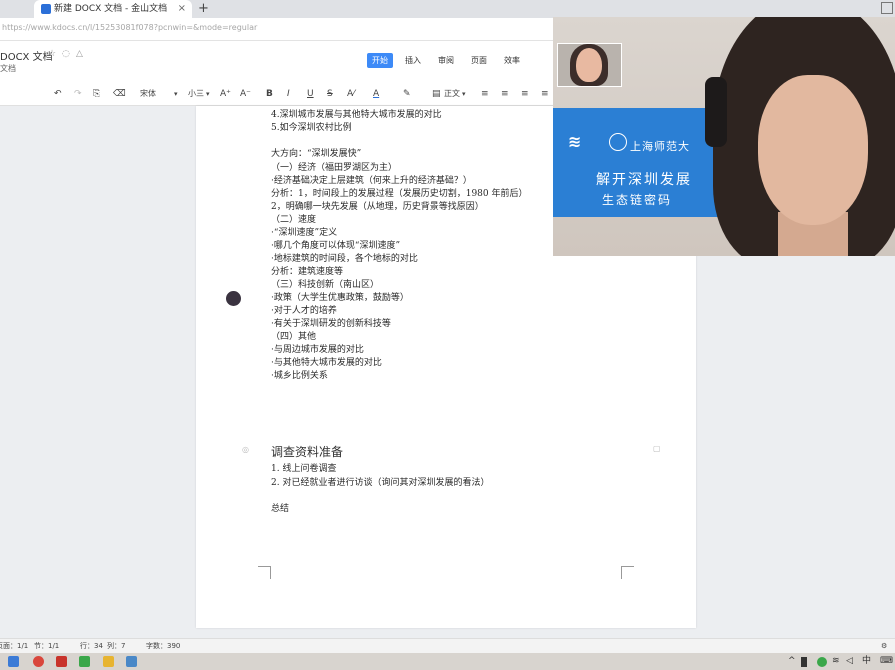 The width and height of the screenshot is (895, 670). What do you see at coordinates (452, 94) in the screenshot?
I see `style-select: 正文` at bounding box center [452, 94].